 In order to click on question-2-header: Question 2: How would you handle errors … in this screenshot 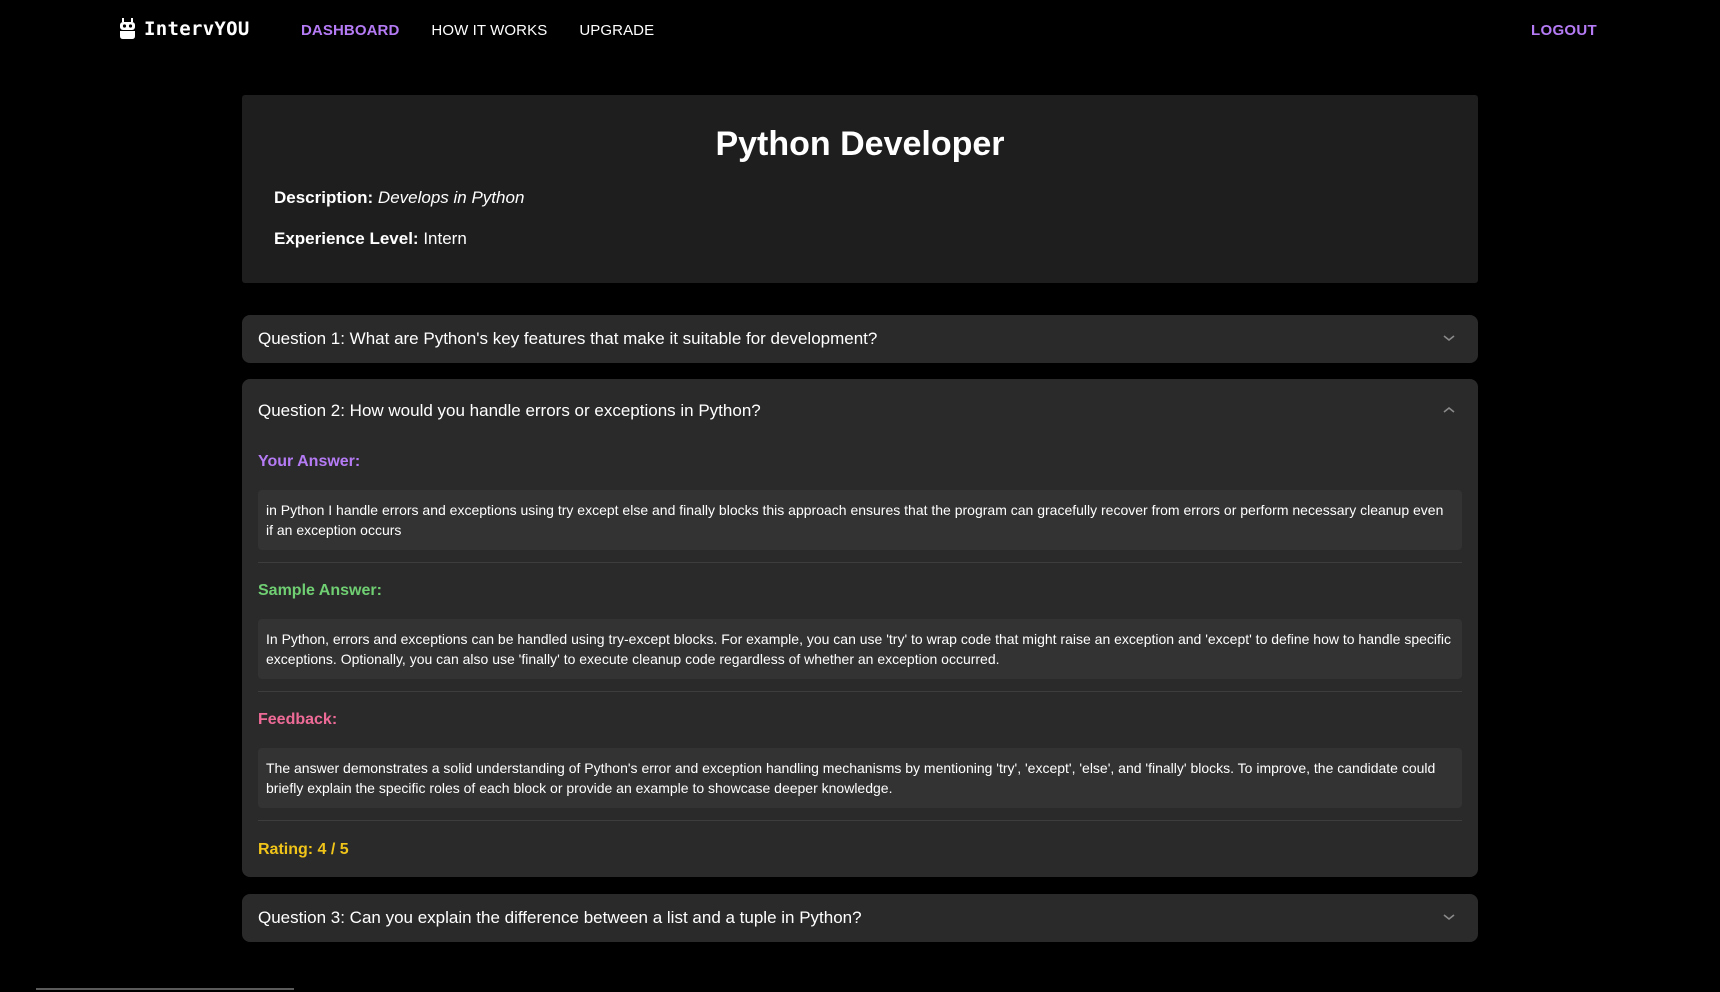, I will do `click(860, 410)`.